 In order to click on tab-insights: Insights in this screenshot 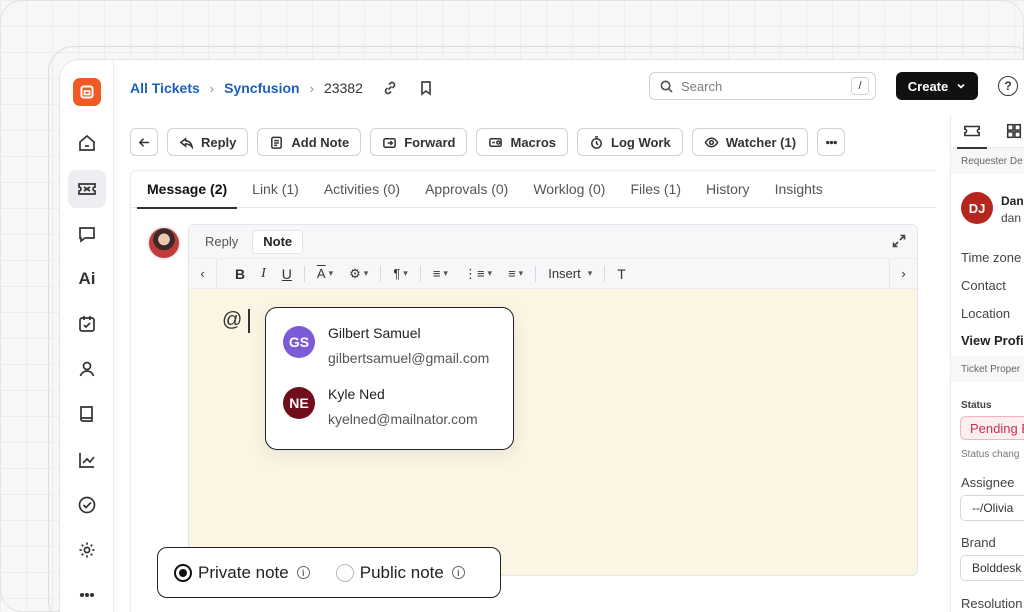, I will do `click(799, 189)`.